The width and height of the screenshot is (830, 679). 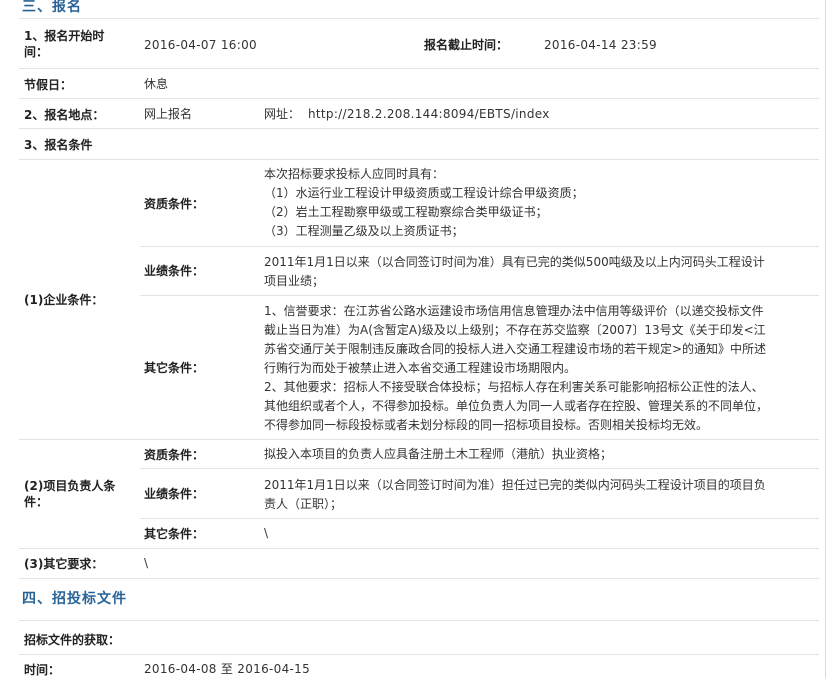 I want to click on registration-url: http://218.2.208.144:8094/EBTS/index, so click(x=429, y=114).